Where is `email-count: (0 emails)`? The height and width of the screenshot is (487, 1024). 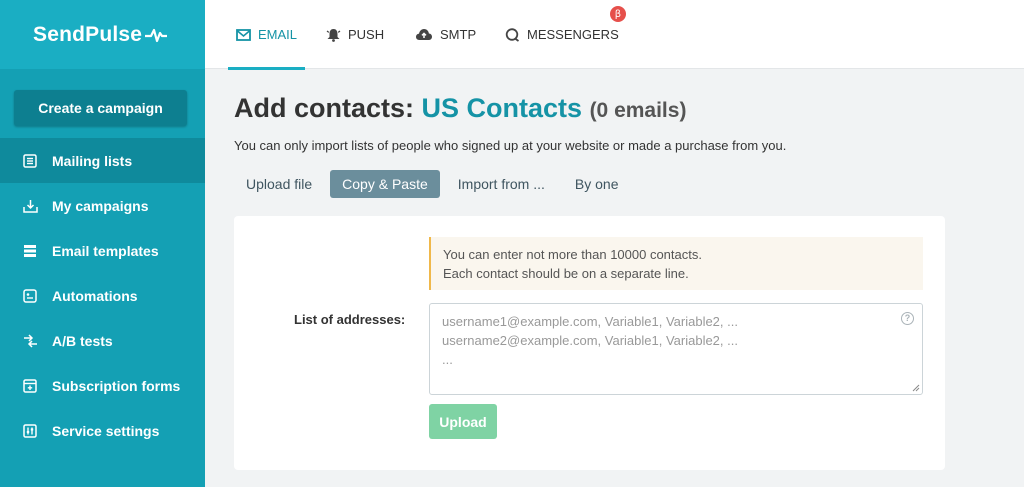 email-count: (0 emails) is located at coordinates (638, 110).